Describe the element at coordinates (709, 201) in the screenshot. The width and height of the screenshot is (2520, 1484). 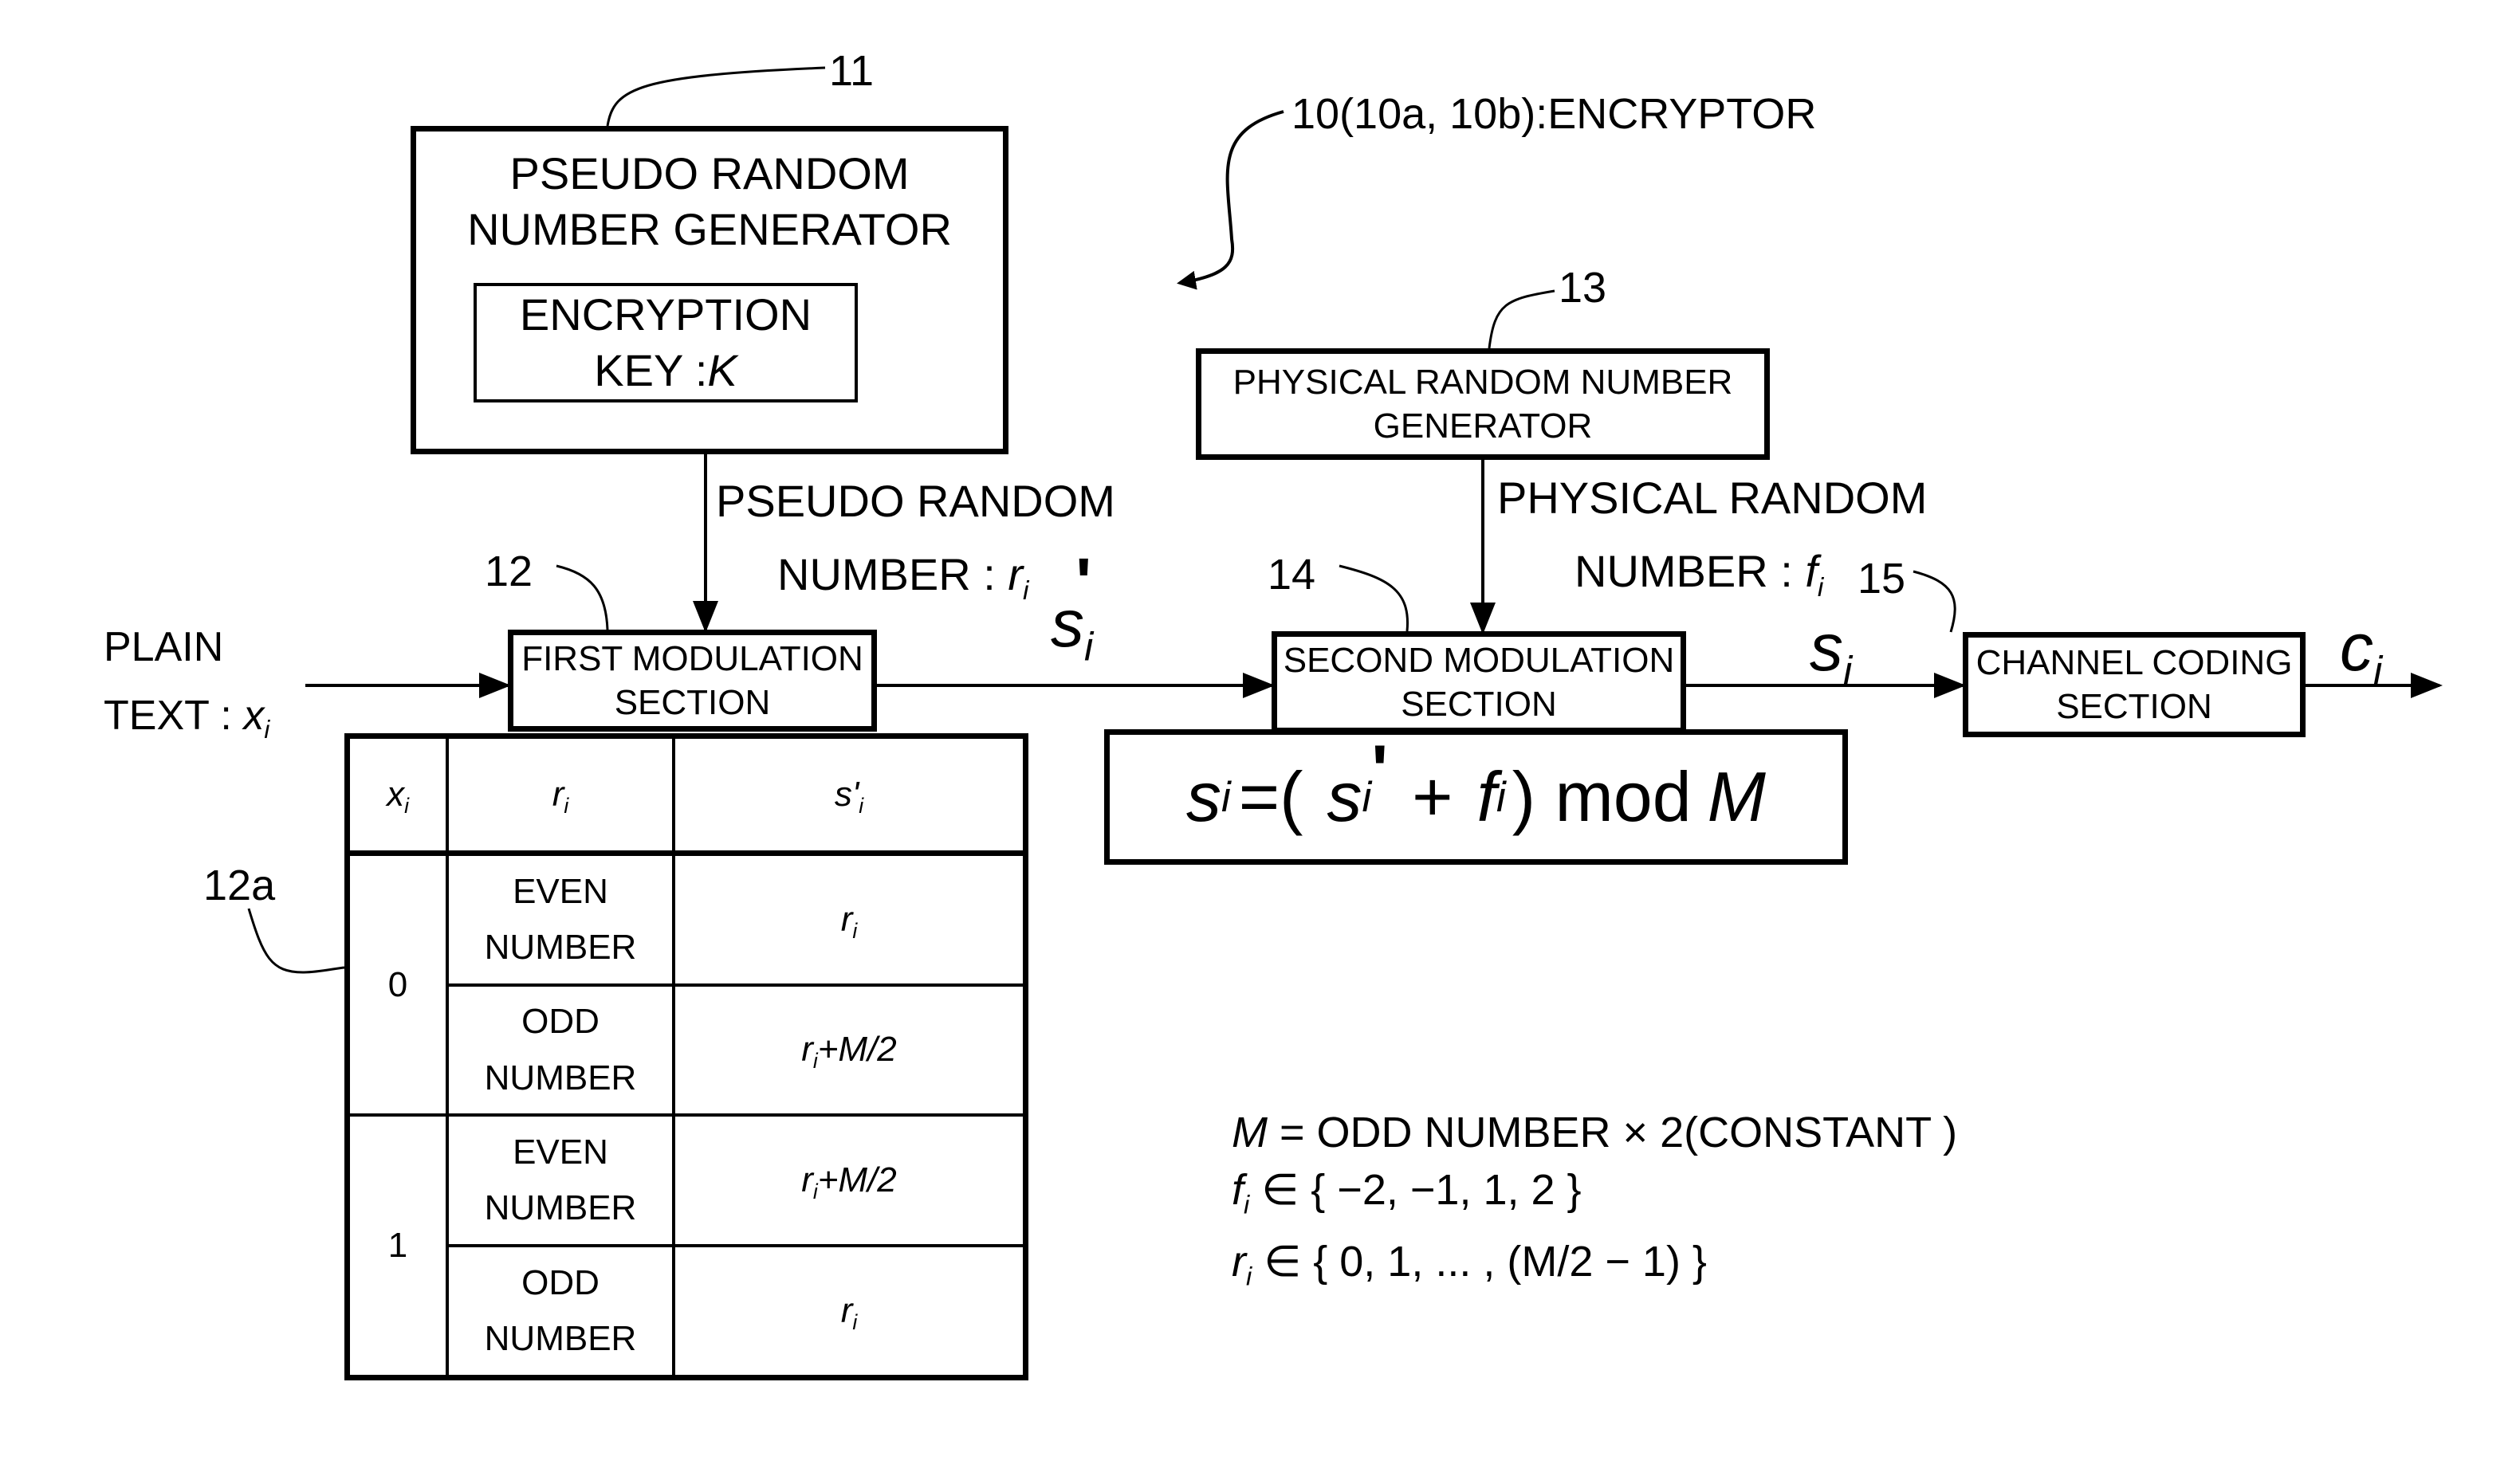
I see `prng-title: PSEUDO RANDOM NUMBER GENERATOR` at that location.